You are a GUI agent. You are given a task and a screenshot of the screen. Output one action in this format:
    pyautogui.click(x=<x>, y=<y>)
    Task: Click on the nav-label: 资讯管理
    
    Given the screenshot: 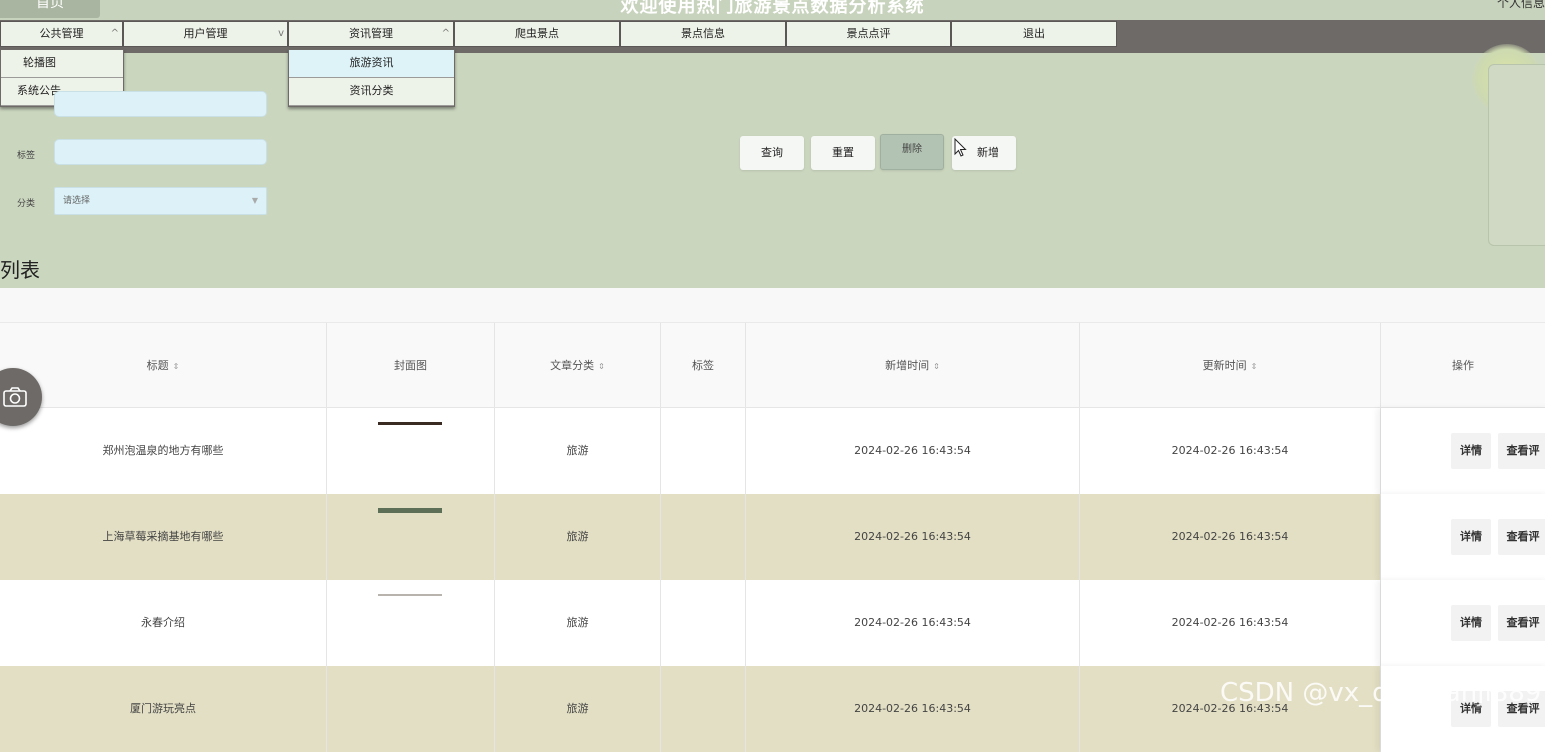 What is the action you would take?
    pyautogui.click(x=371, y=33)
    